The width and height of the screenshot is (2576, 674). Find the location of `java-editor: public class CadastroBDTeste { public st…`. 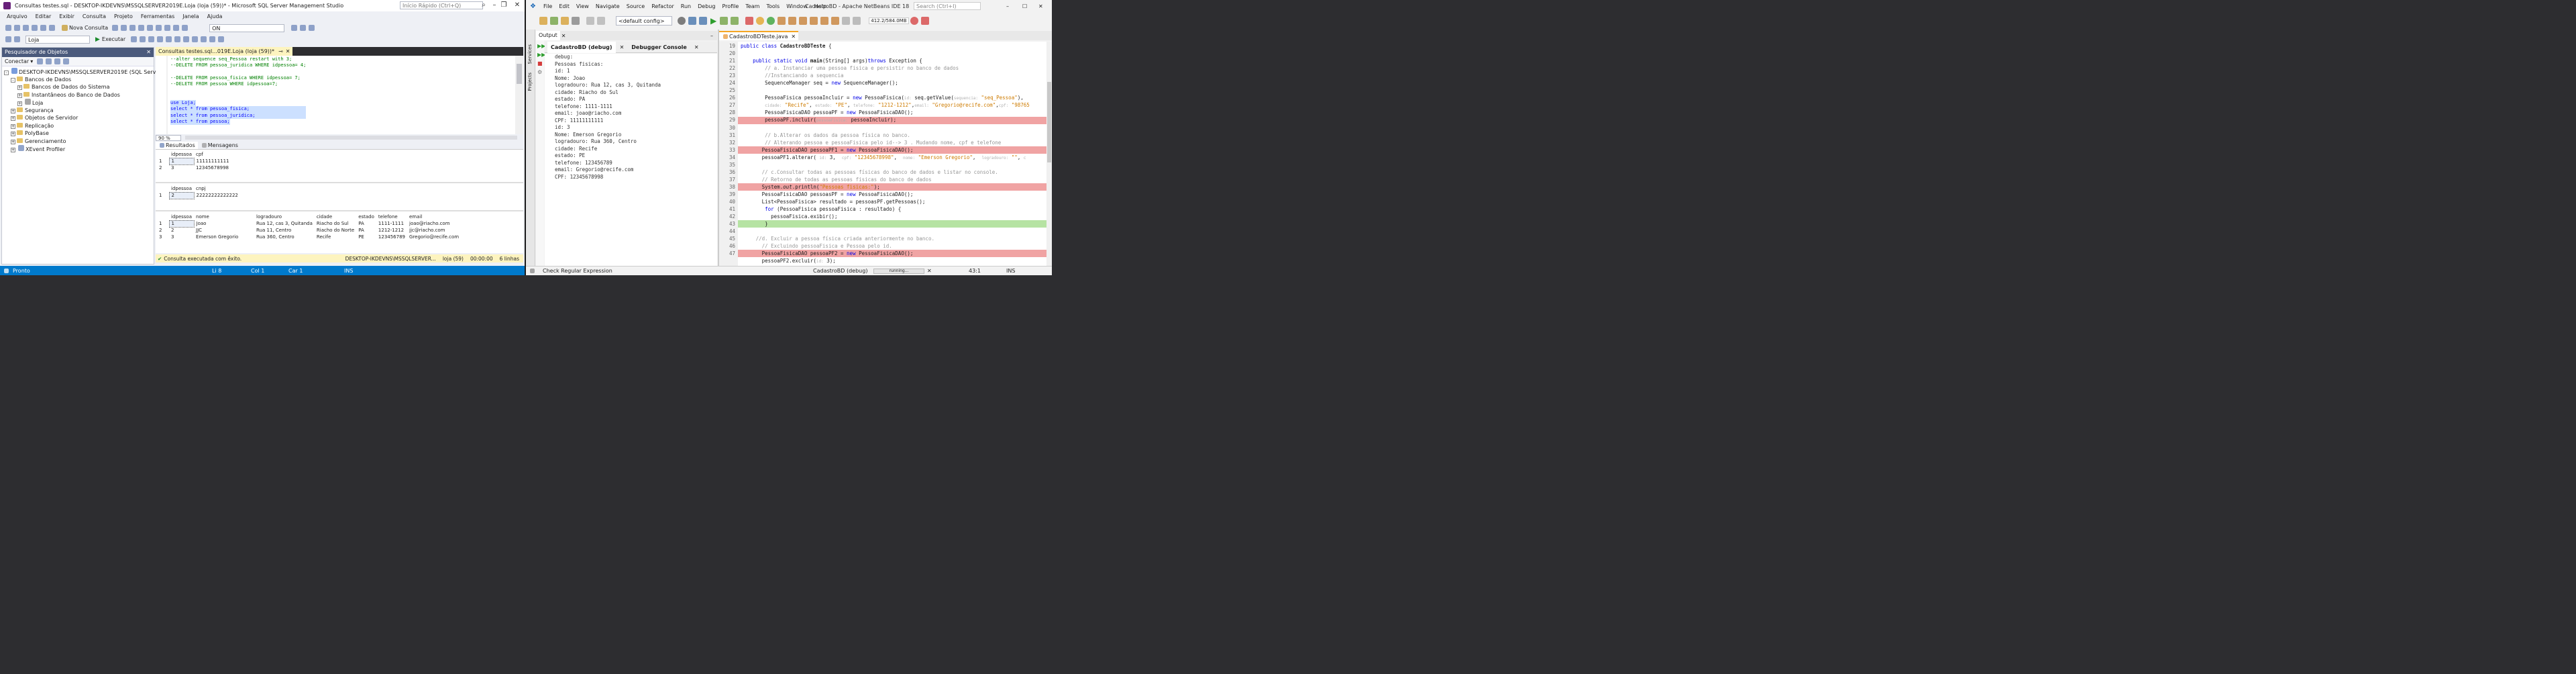

java-editor: public class CadastroBDTeste { public st… is located at coordinates (892, 154).